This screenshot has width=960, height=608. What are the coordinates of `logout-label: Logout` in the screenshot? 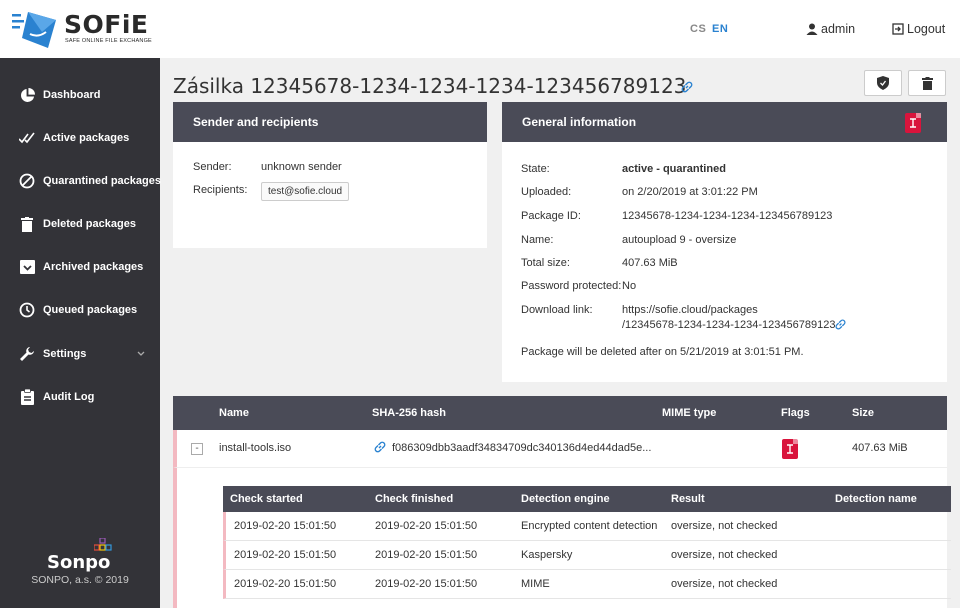 It's located at (926, 29).